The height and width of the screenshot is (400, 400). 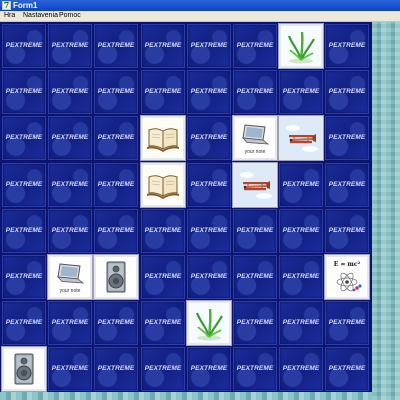 I want to click on menu-nastavenia: Nastavenia, so click(x=40, y=16).